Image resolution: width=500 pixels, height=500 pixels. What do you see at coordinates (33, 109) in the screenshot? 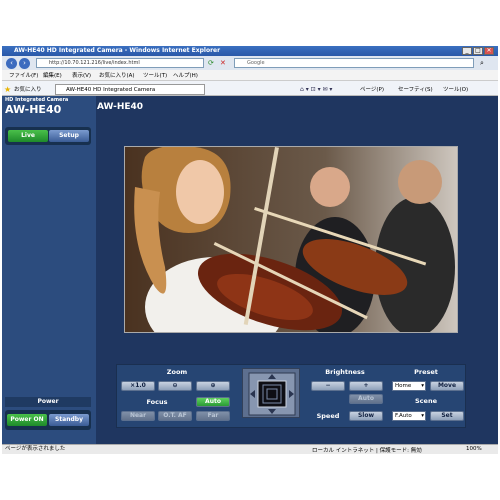
I see `product-name: AW-HE40` at bounding box center [33, 109].